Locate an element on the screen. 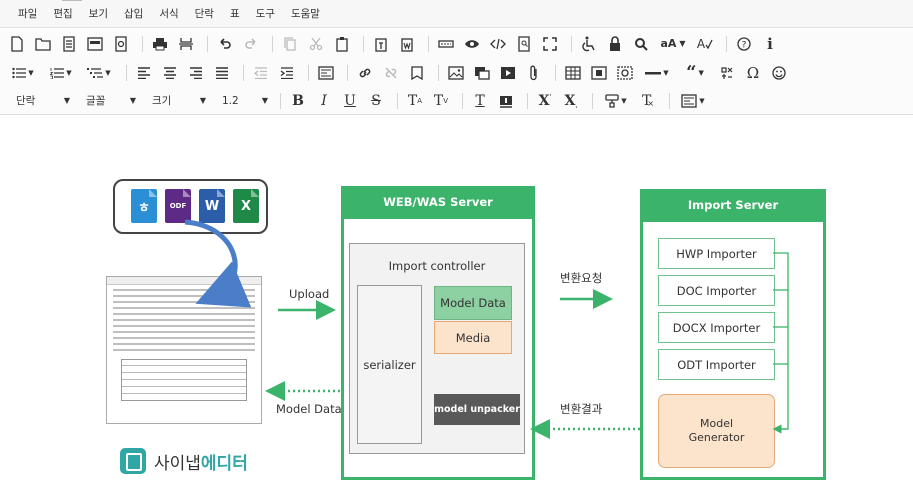 The height and width of the screenshot is (504, 913). outdent-icon is located at coordinates (261, 73).